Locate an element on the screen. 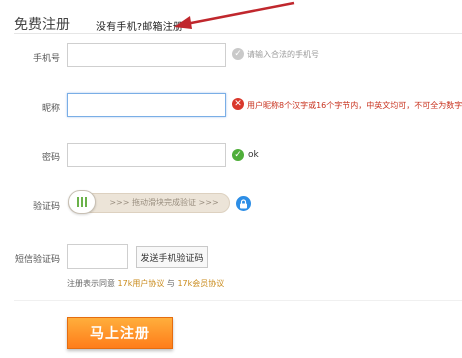  nickname-error: 用户昵称8个汉字或16个字节内，中英文均可，不可全为数字 is located at coordinates (354, 105).